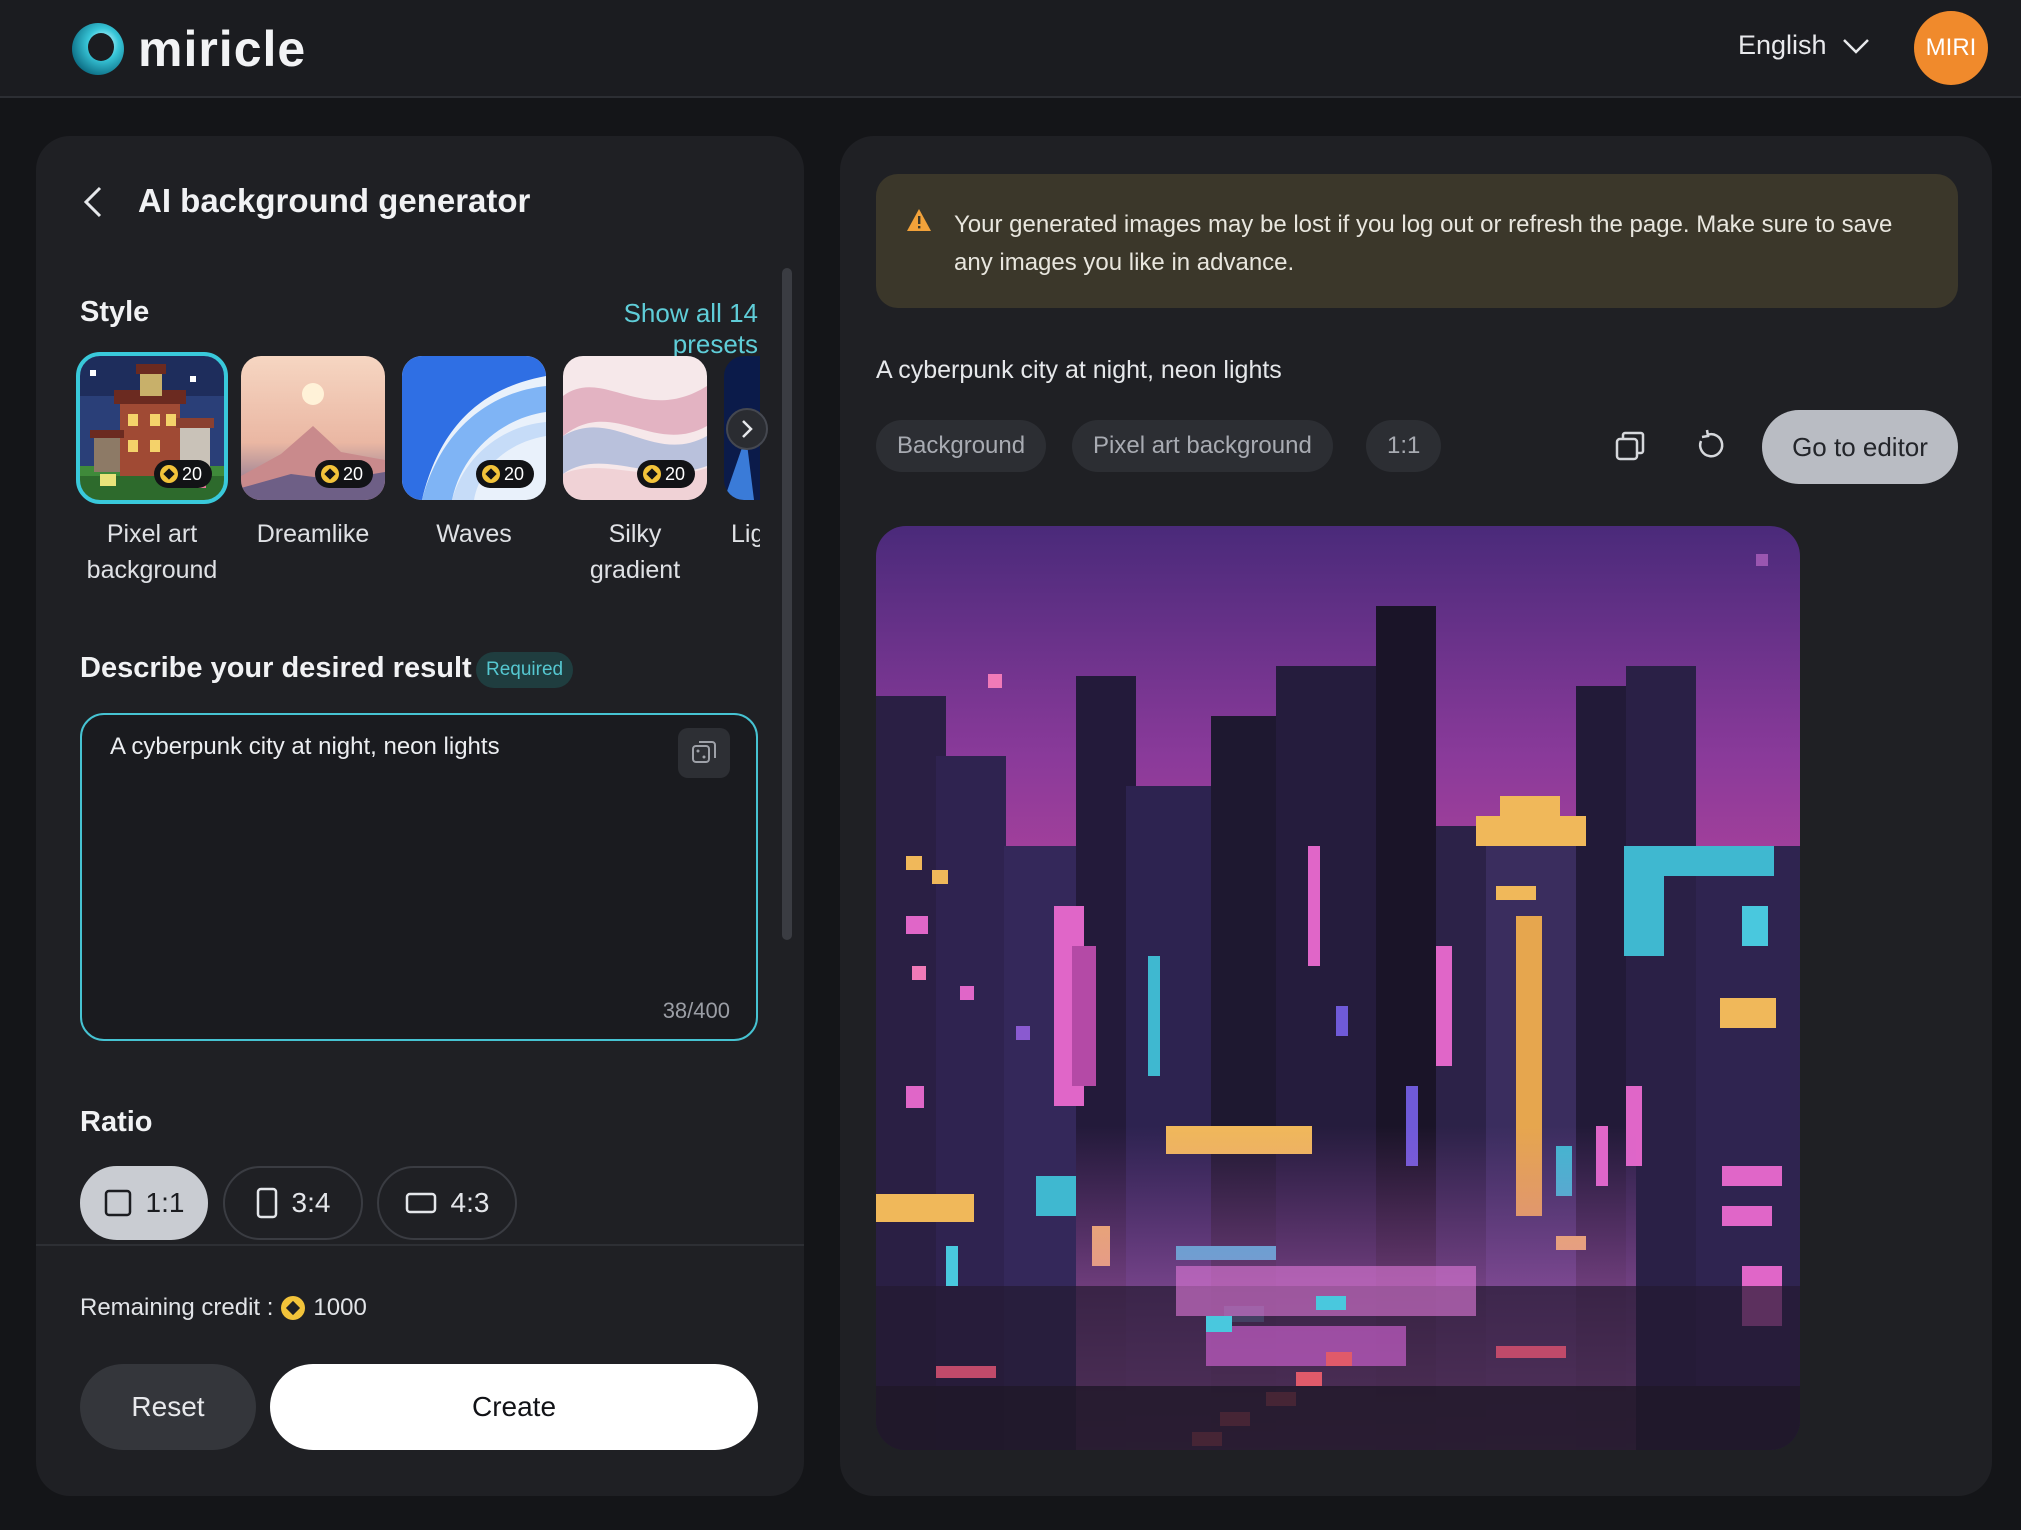 The image size is (2021, 1530). What do you see at coordinates (266, 1203) in the screenshot?
I see `portrait-ratio-icon` at bounding box center [266, 1203].